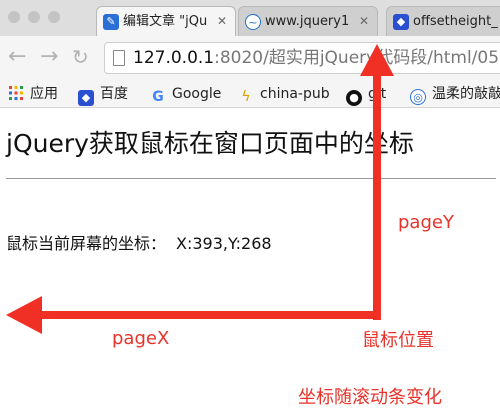 This screenshot has height=417, width=500. I want to click on bookmarks-bar: 应用 ◆ 百度 G Google ϟ china-pub ● git ◎ 温柔的敲敲, so click(250, 94).